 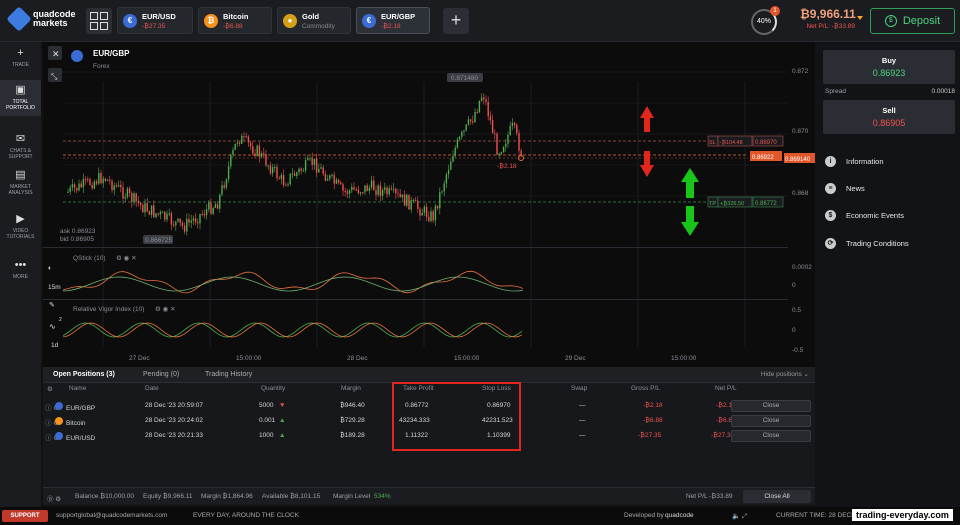 I want to click on sl-price: 0.86970, so click(x=766, y=143).